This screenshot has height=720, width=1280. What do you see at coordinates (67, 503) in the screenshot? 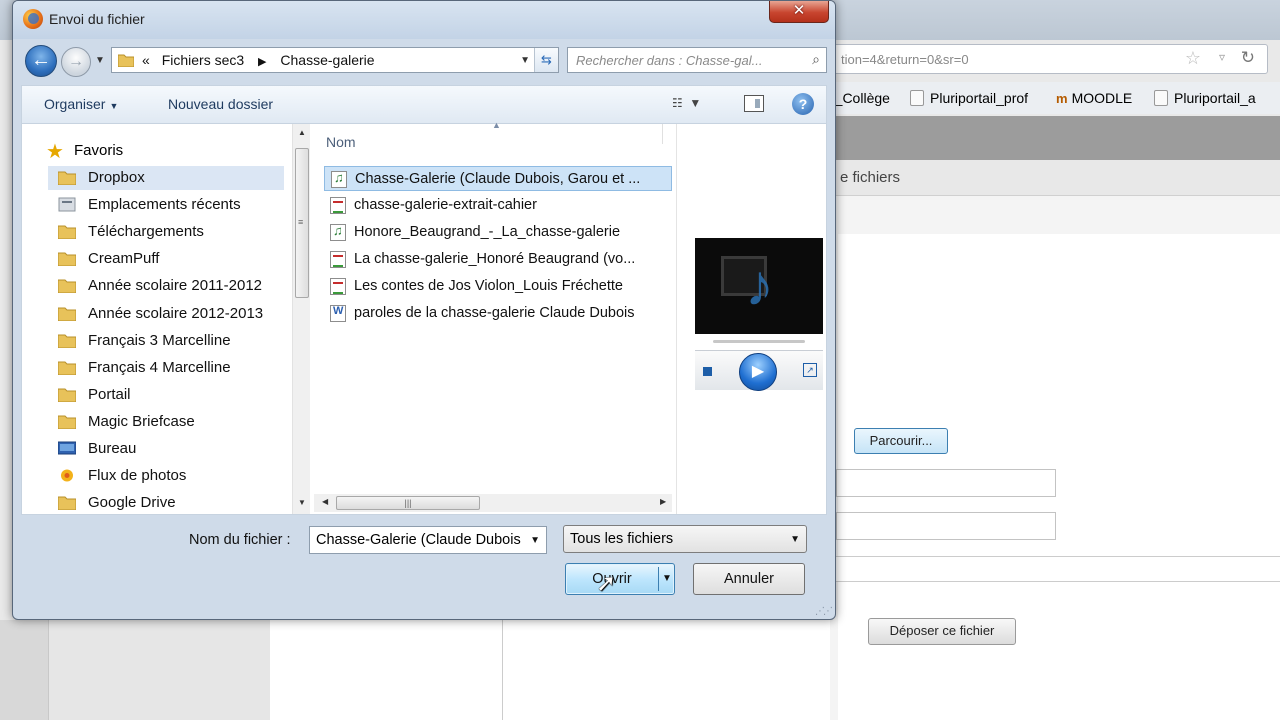
I see `google-drive-folder-icon` at bounding box center [67, 503].